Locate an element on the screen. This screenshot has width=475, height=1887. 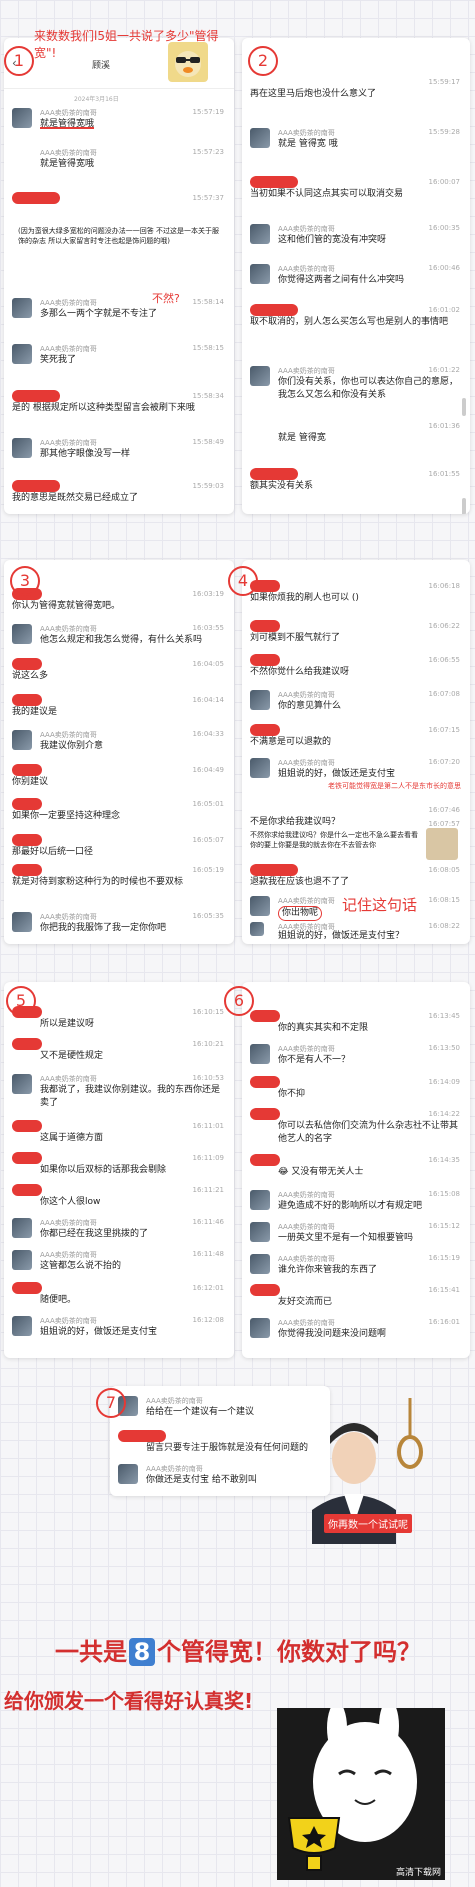
message-time: 16:08:15 is located at coordinates (444, 900).